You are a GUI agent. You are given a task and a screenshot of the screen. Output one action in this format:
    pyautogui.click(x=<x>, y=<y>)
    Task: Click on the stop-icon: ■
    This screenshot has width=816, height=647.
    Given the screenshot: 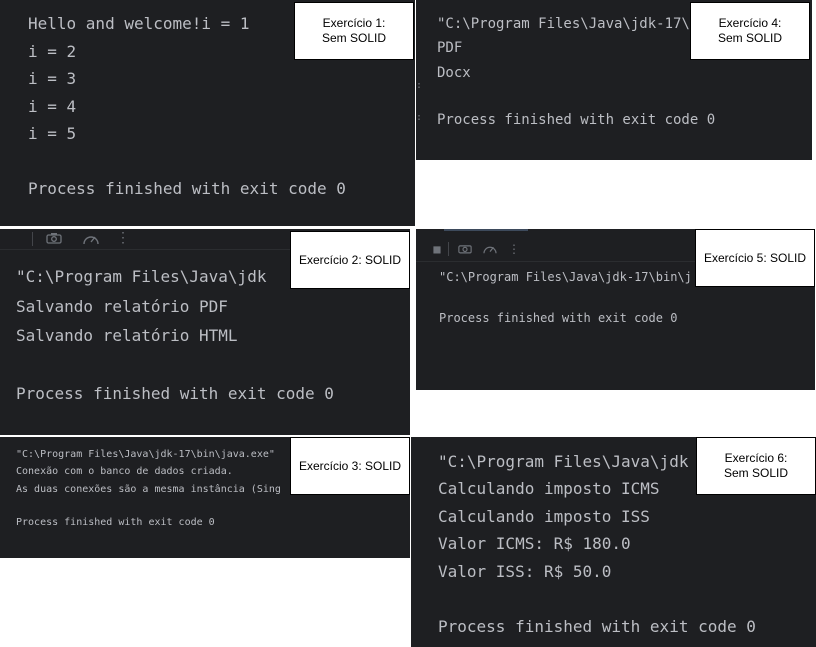 What is the action you would take?
    pyautogui.click(x=437, y=249)
    